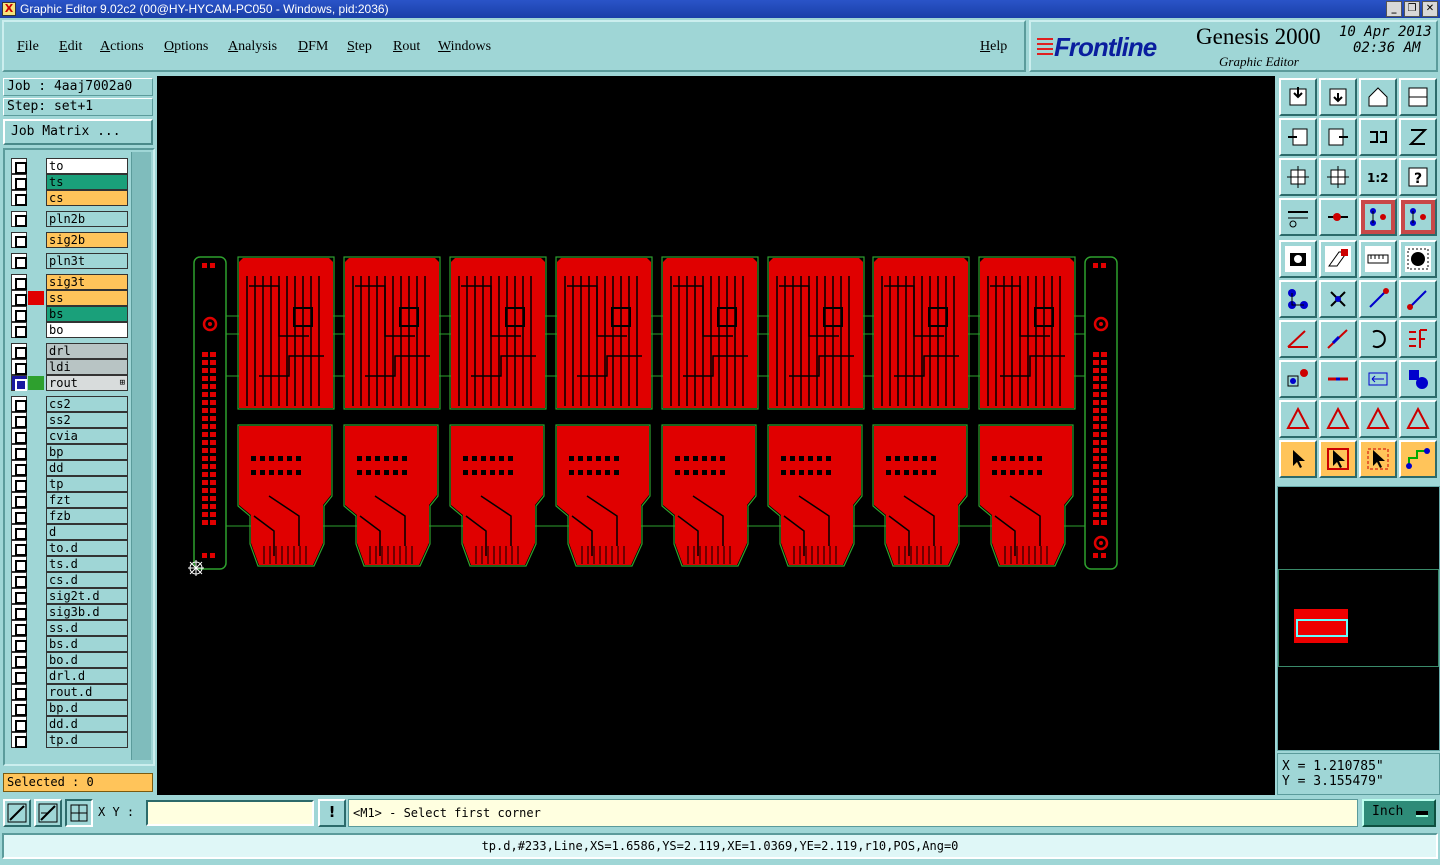 The width and height of the screenshot is (1440, 865). I want to click on layer-row-ss: ss, so click(70, 298).